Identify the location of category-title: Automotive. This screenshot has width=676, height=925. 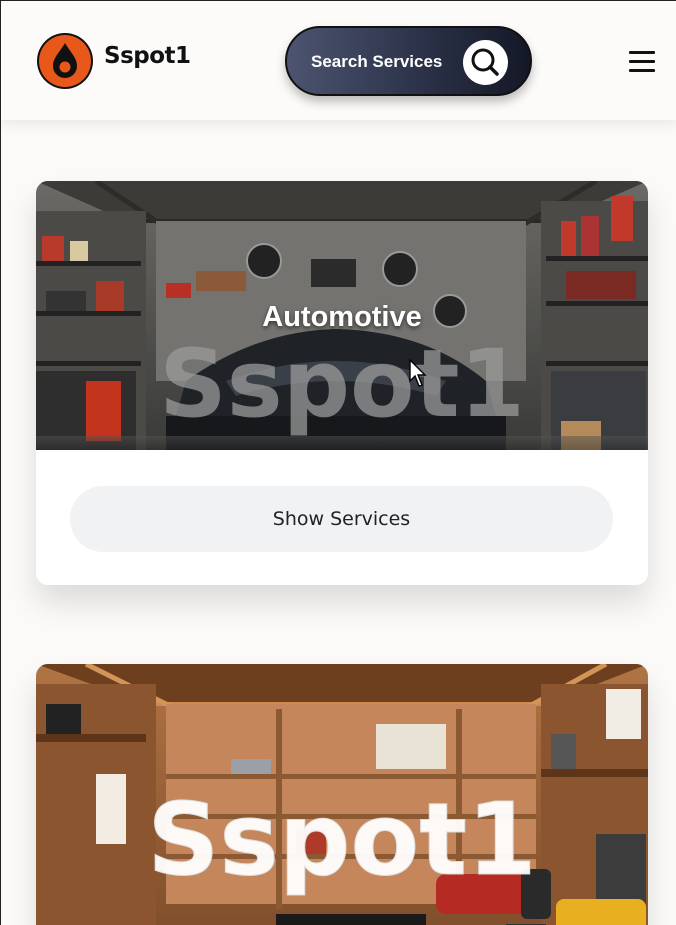
(342, 317).